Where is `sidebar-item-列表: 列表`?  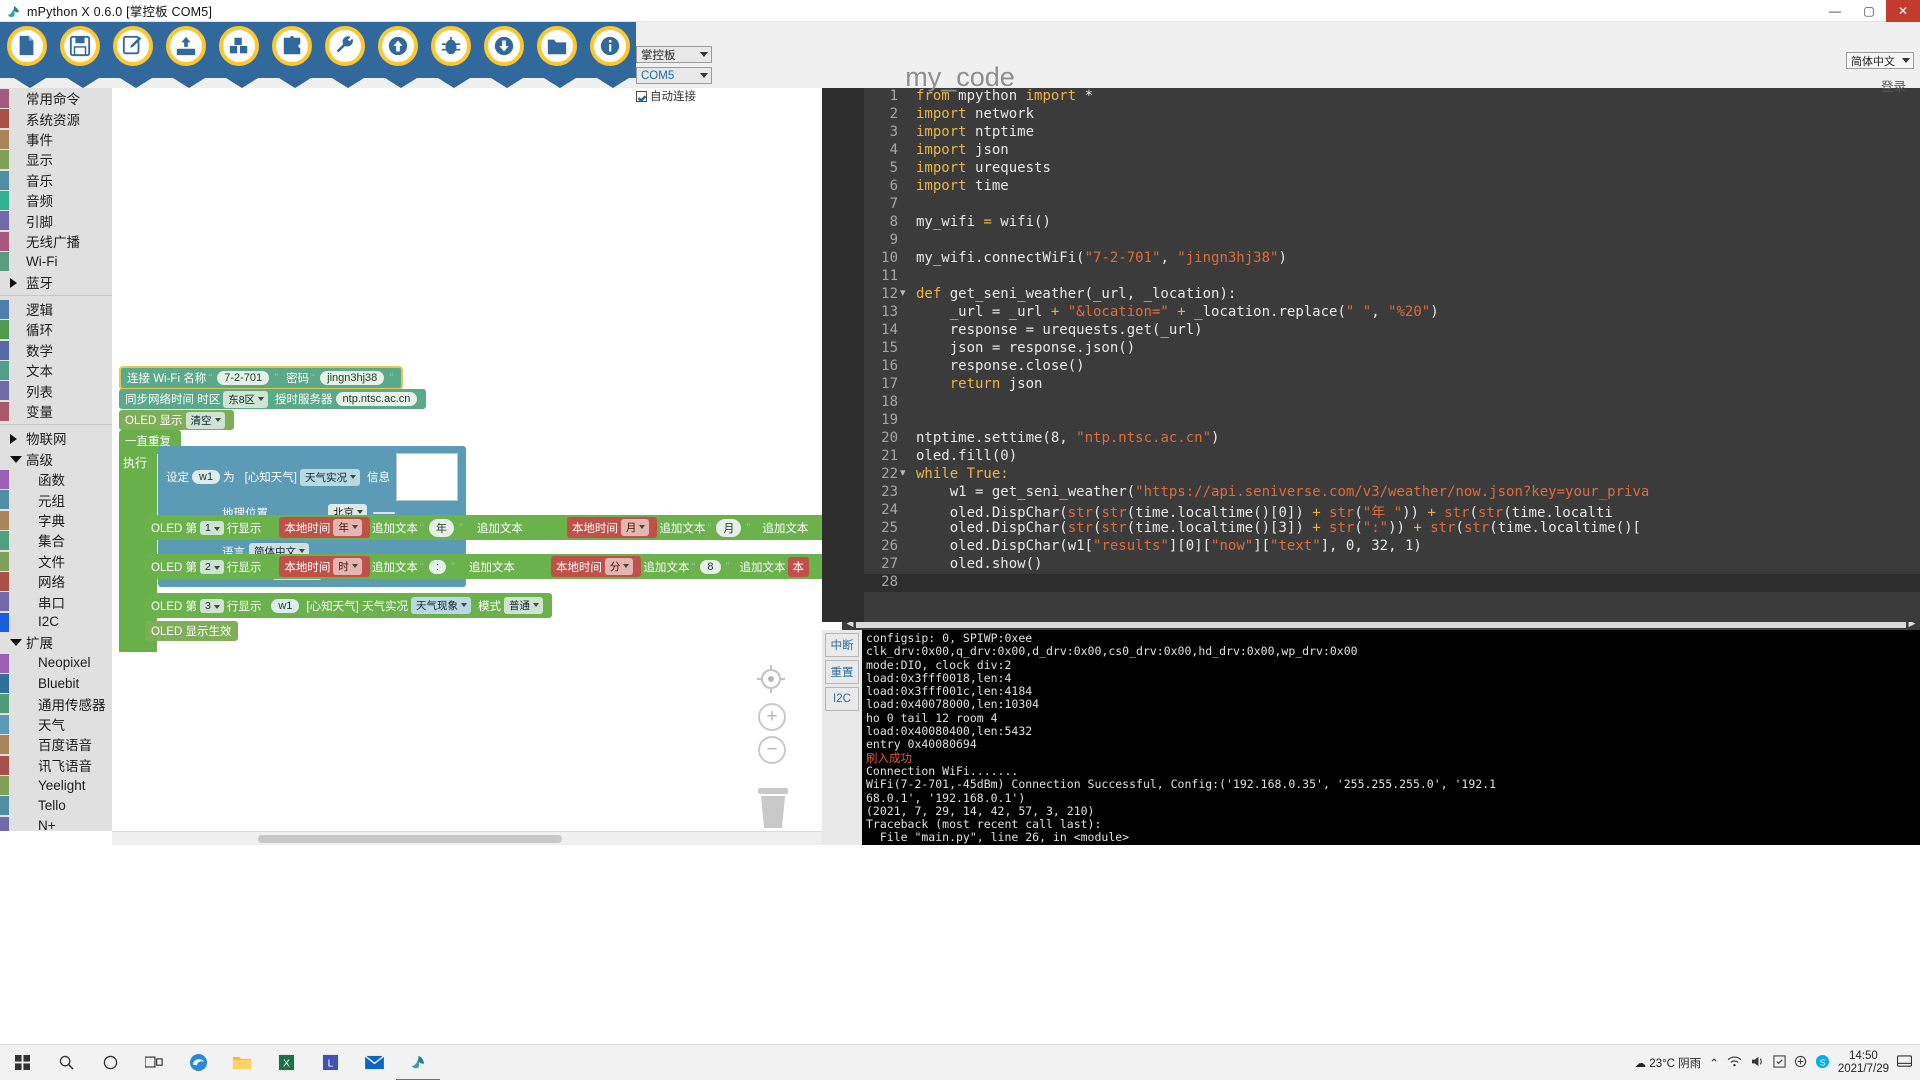 sidebar-item-列表: 列表 is located at coordinates (56, 390).